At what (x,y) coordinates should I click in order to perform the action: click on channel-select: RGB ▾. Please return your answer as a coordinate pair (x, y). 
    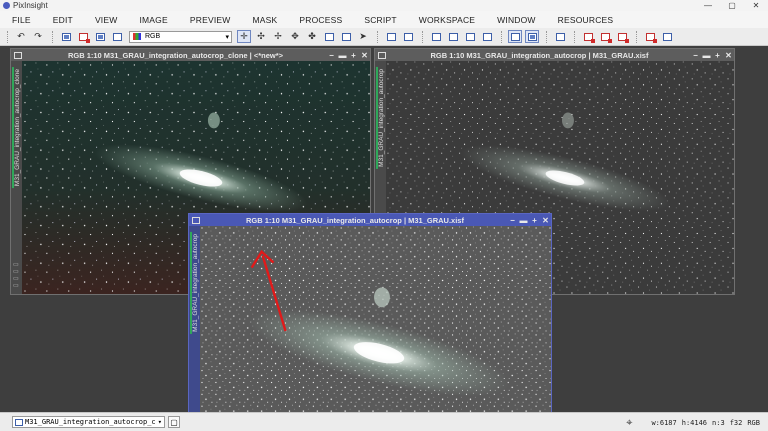
    Looking at the image, I should click on (180, 36).